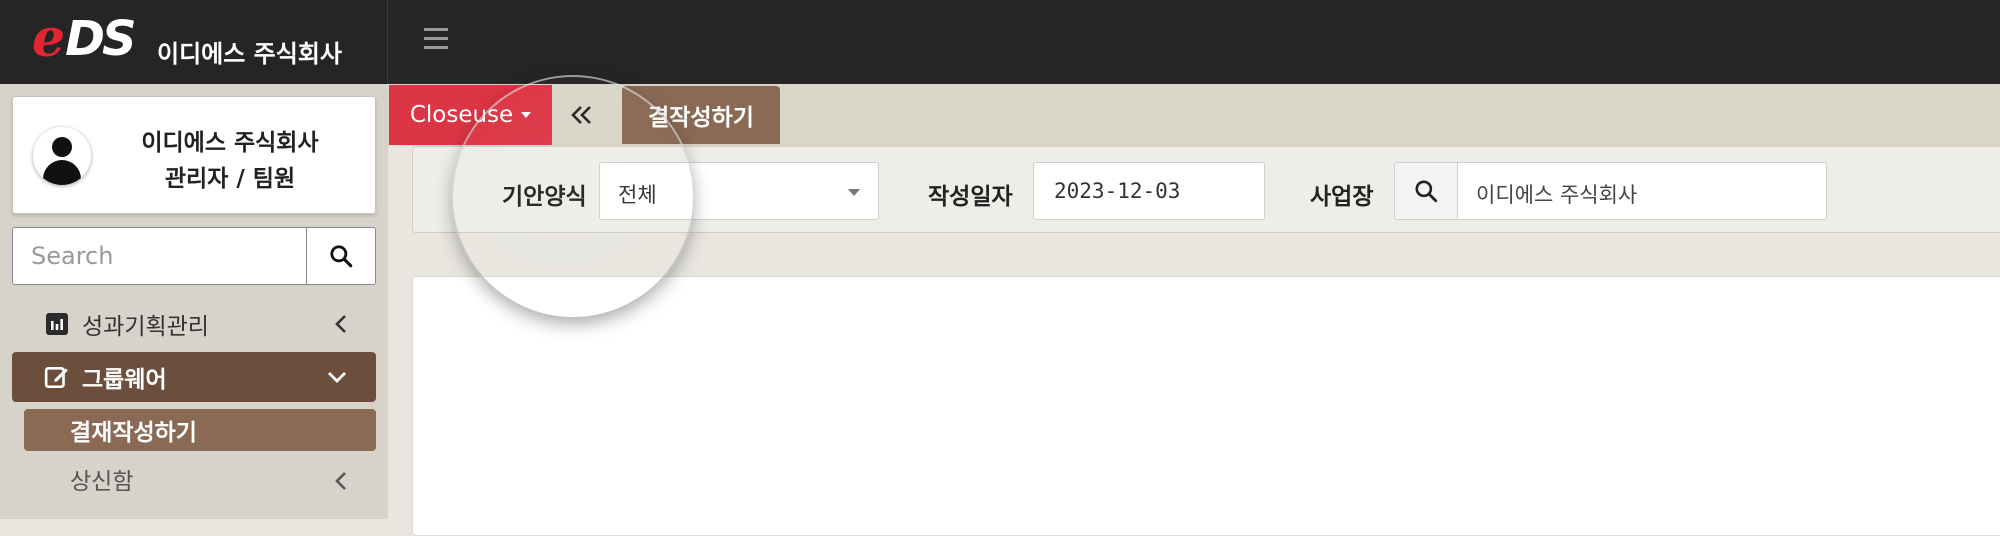 The width and height of the screenshot is (2000, 536). I want to click on site-label: 사업장, so click(1342, 197).